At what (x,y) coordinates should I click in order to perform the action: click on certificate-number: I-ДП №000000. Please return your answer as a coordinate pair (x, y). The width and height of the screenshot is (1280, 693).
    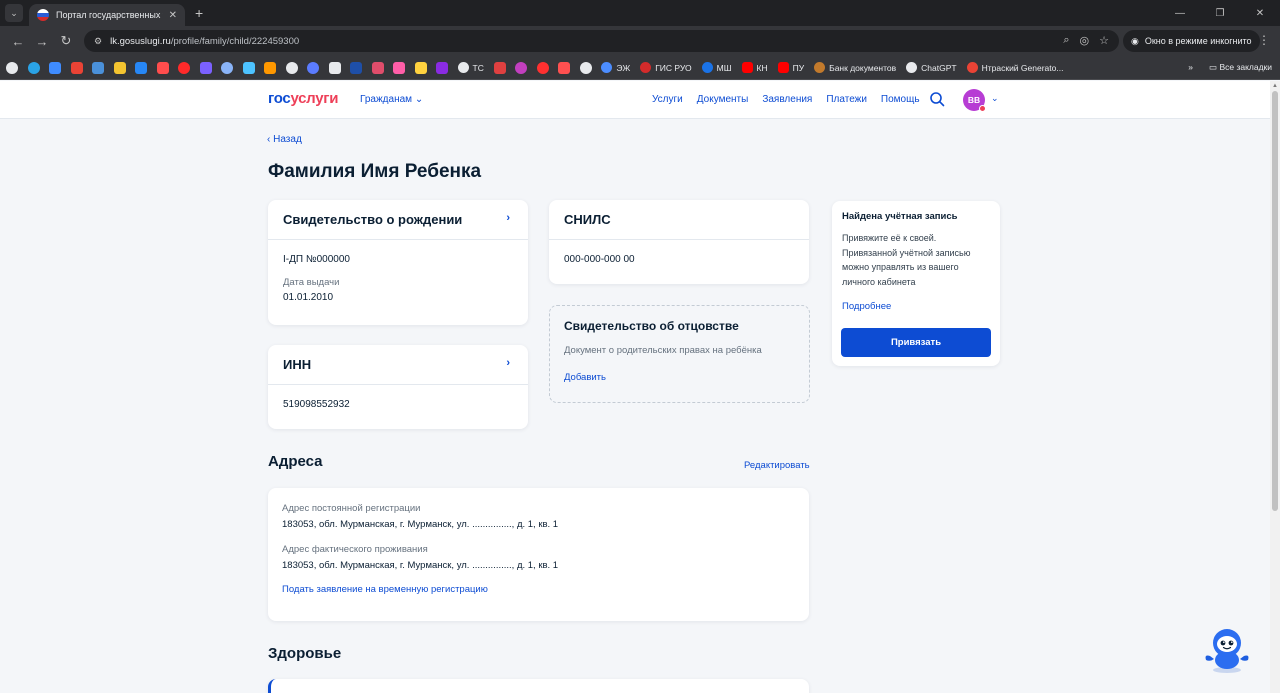
    Looking at the image, I should click on (316, 259).